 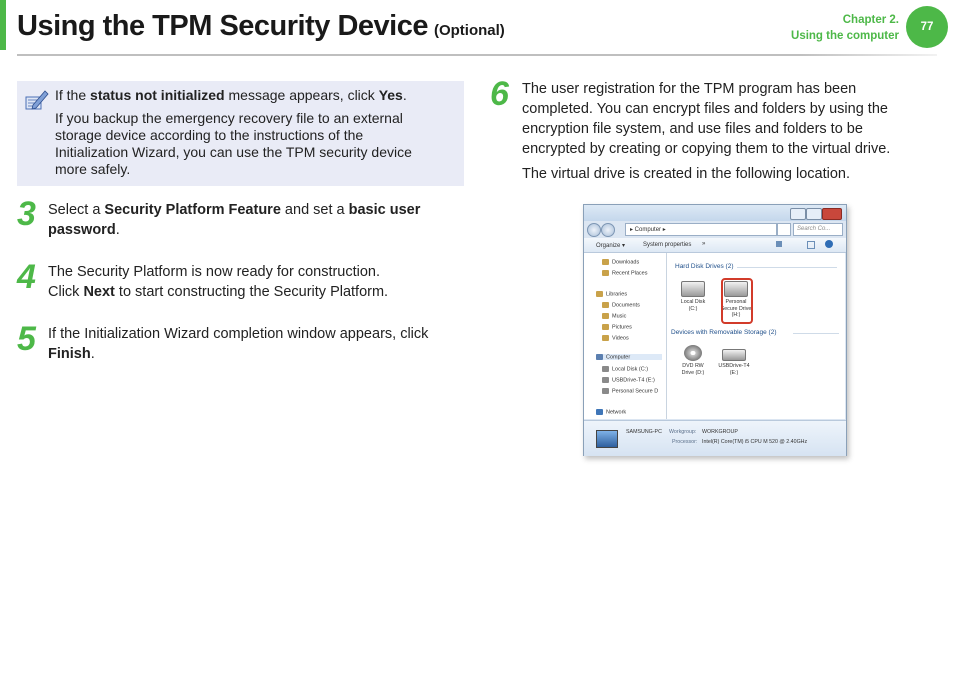 I want to click on minimize-icon, so click(x=798, y=214).